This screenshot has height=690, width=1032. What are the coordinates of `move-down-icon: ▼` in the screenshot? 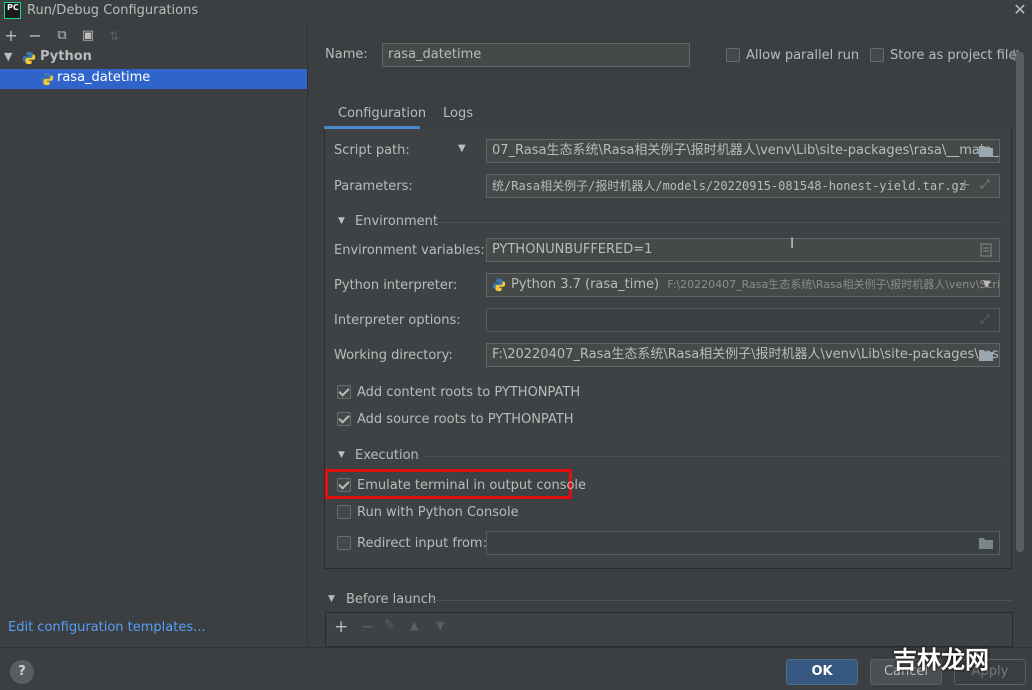 It's located at (440, 625).